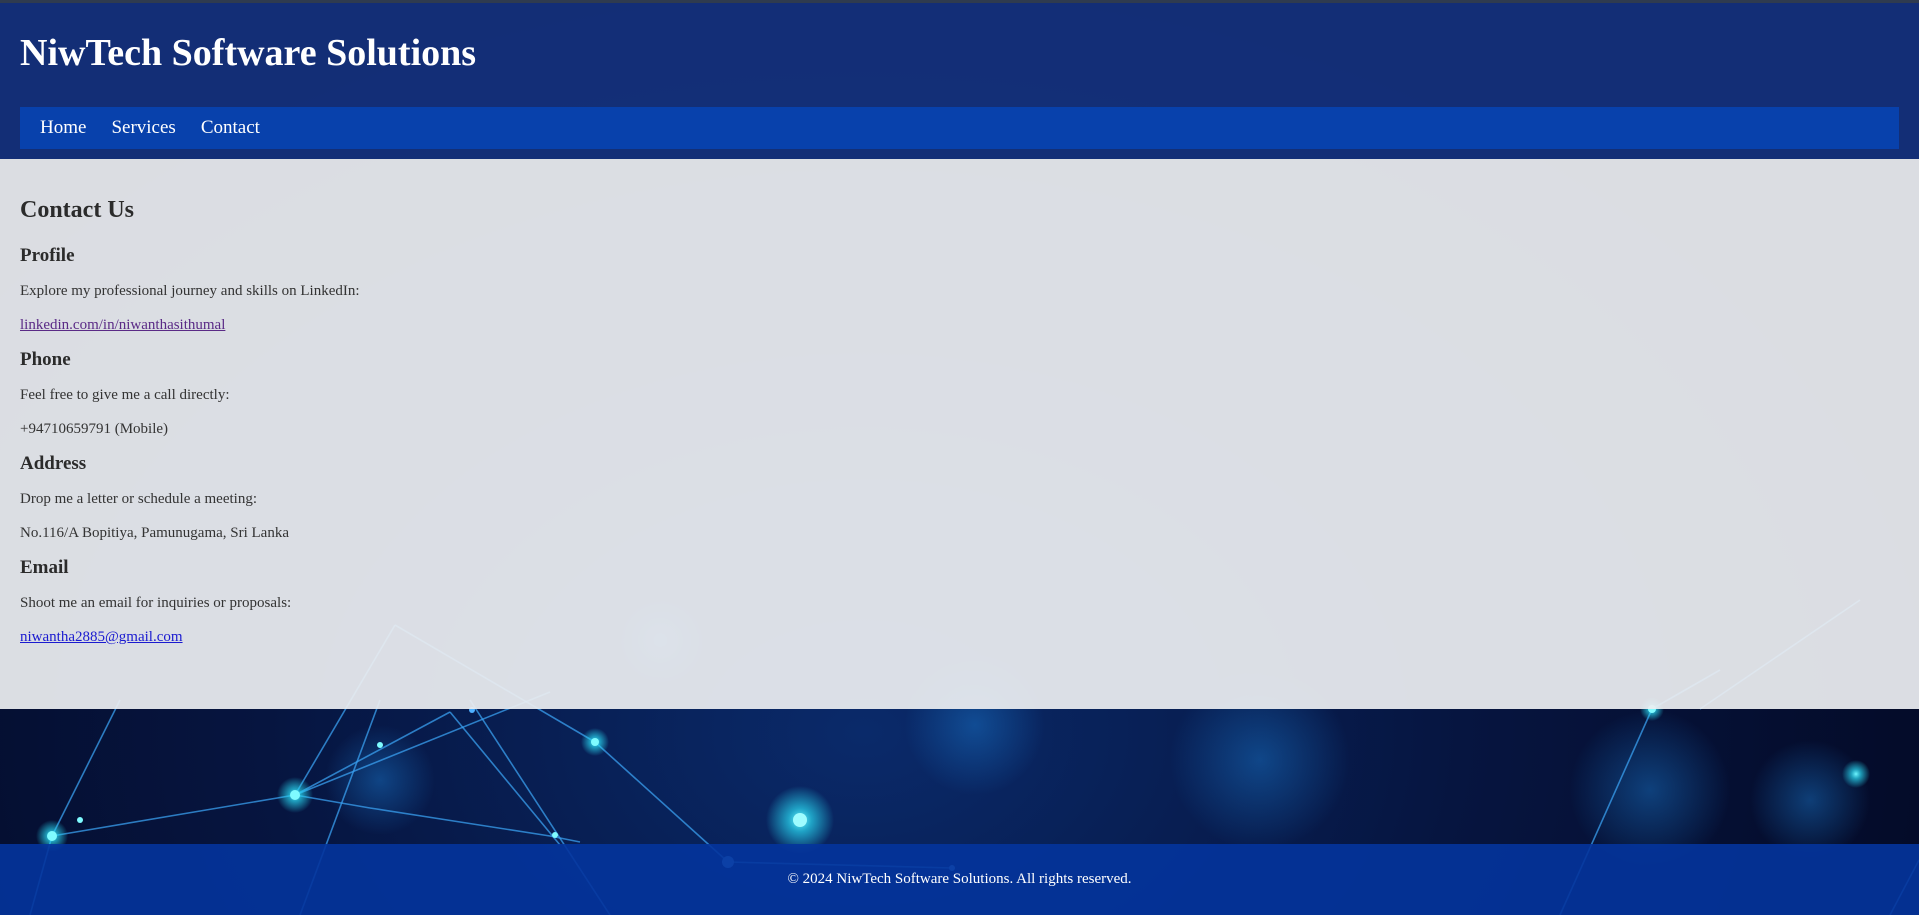 This screenshot has width=1919, height=915. I want to click on window-top-border, so click(959, 1).